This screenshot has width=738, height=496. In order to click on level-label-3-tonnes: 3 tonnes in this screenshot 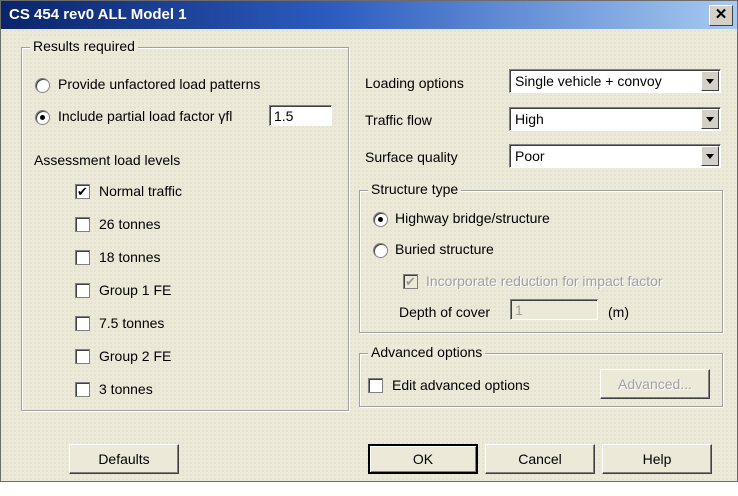, I will do `click(126, 389)`.